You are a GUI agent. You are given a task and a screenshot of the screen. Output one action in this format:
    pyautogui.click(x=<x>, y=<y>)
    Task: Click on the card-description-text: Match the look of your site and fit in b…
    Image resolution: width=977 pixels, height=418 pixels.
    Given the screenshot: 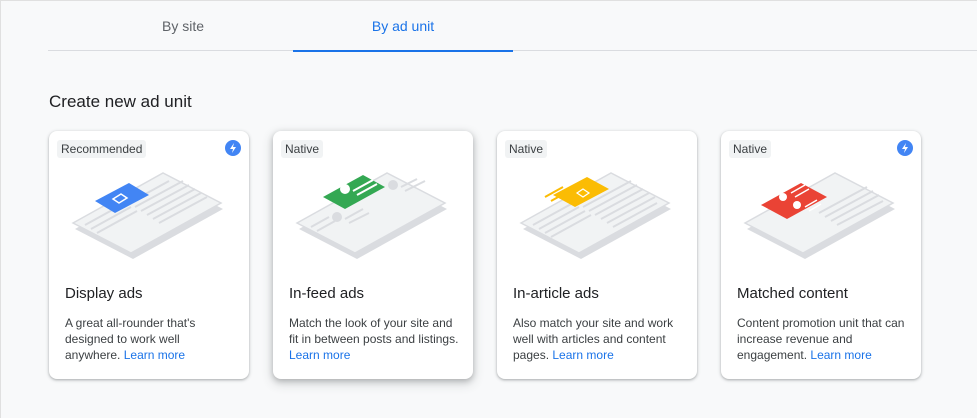 What is the action you would take?
    pyautogui.click(x=374, y=331)
    